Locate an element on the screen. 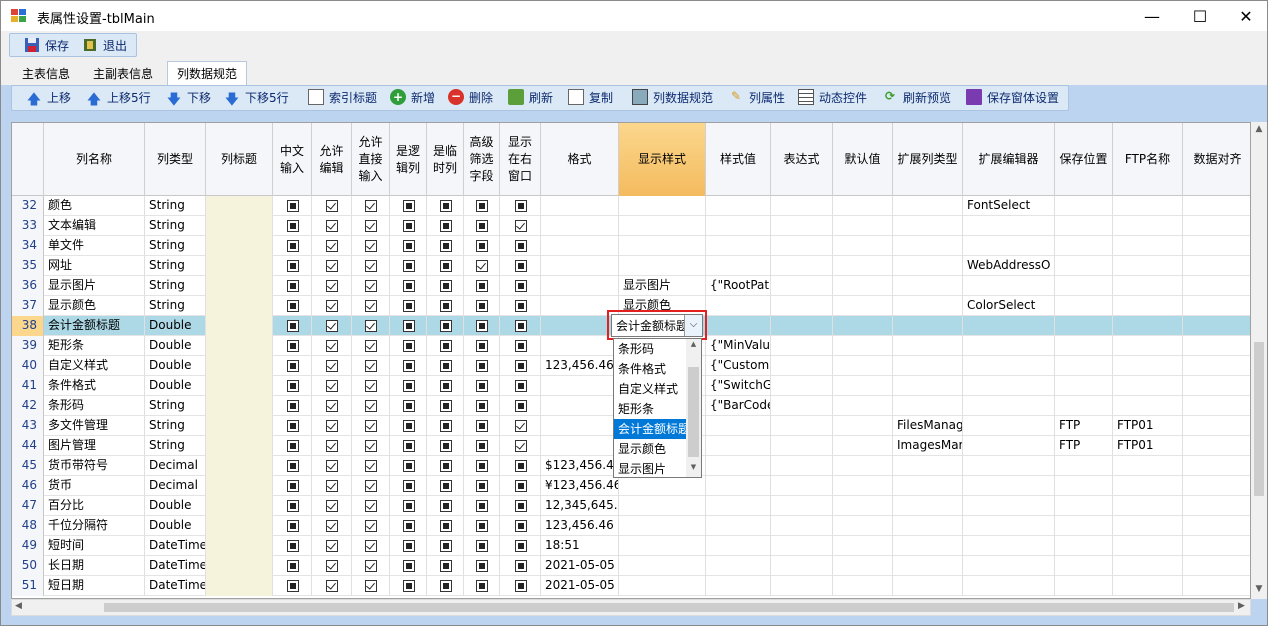 The height and width of the screenshot is (626, 1277). cell-column-name: 长日期 is located at coordinates (94, 566).